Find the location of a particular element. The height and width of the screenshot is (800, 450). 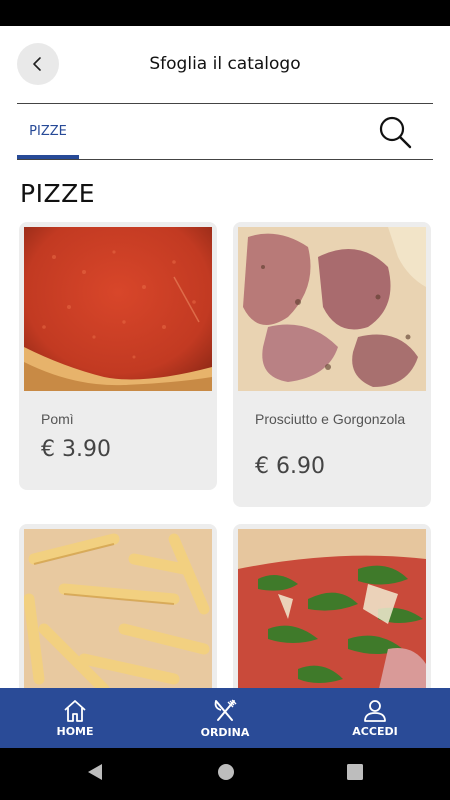

product-name: Prosciutto e Gorgonzola is located at coordinates (330, 419).